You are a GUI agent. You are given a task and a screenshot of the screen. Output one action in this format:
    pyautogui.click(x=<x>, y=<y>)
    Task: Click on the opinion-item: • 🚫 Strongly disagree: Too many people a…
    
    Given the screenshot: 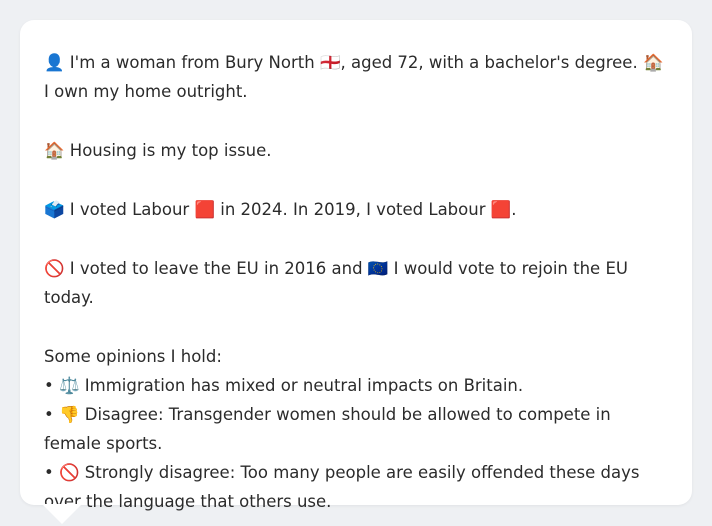 What is the action you would take?
    pyautogui.click(x=342, y=487)
    